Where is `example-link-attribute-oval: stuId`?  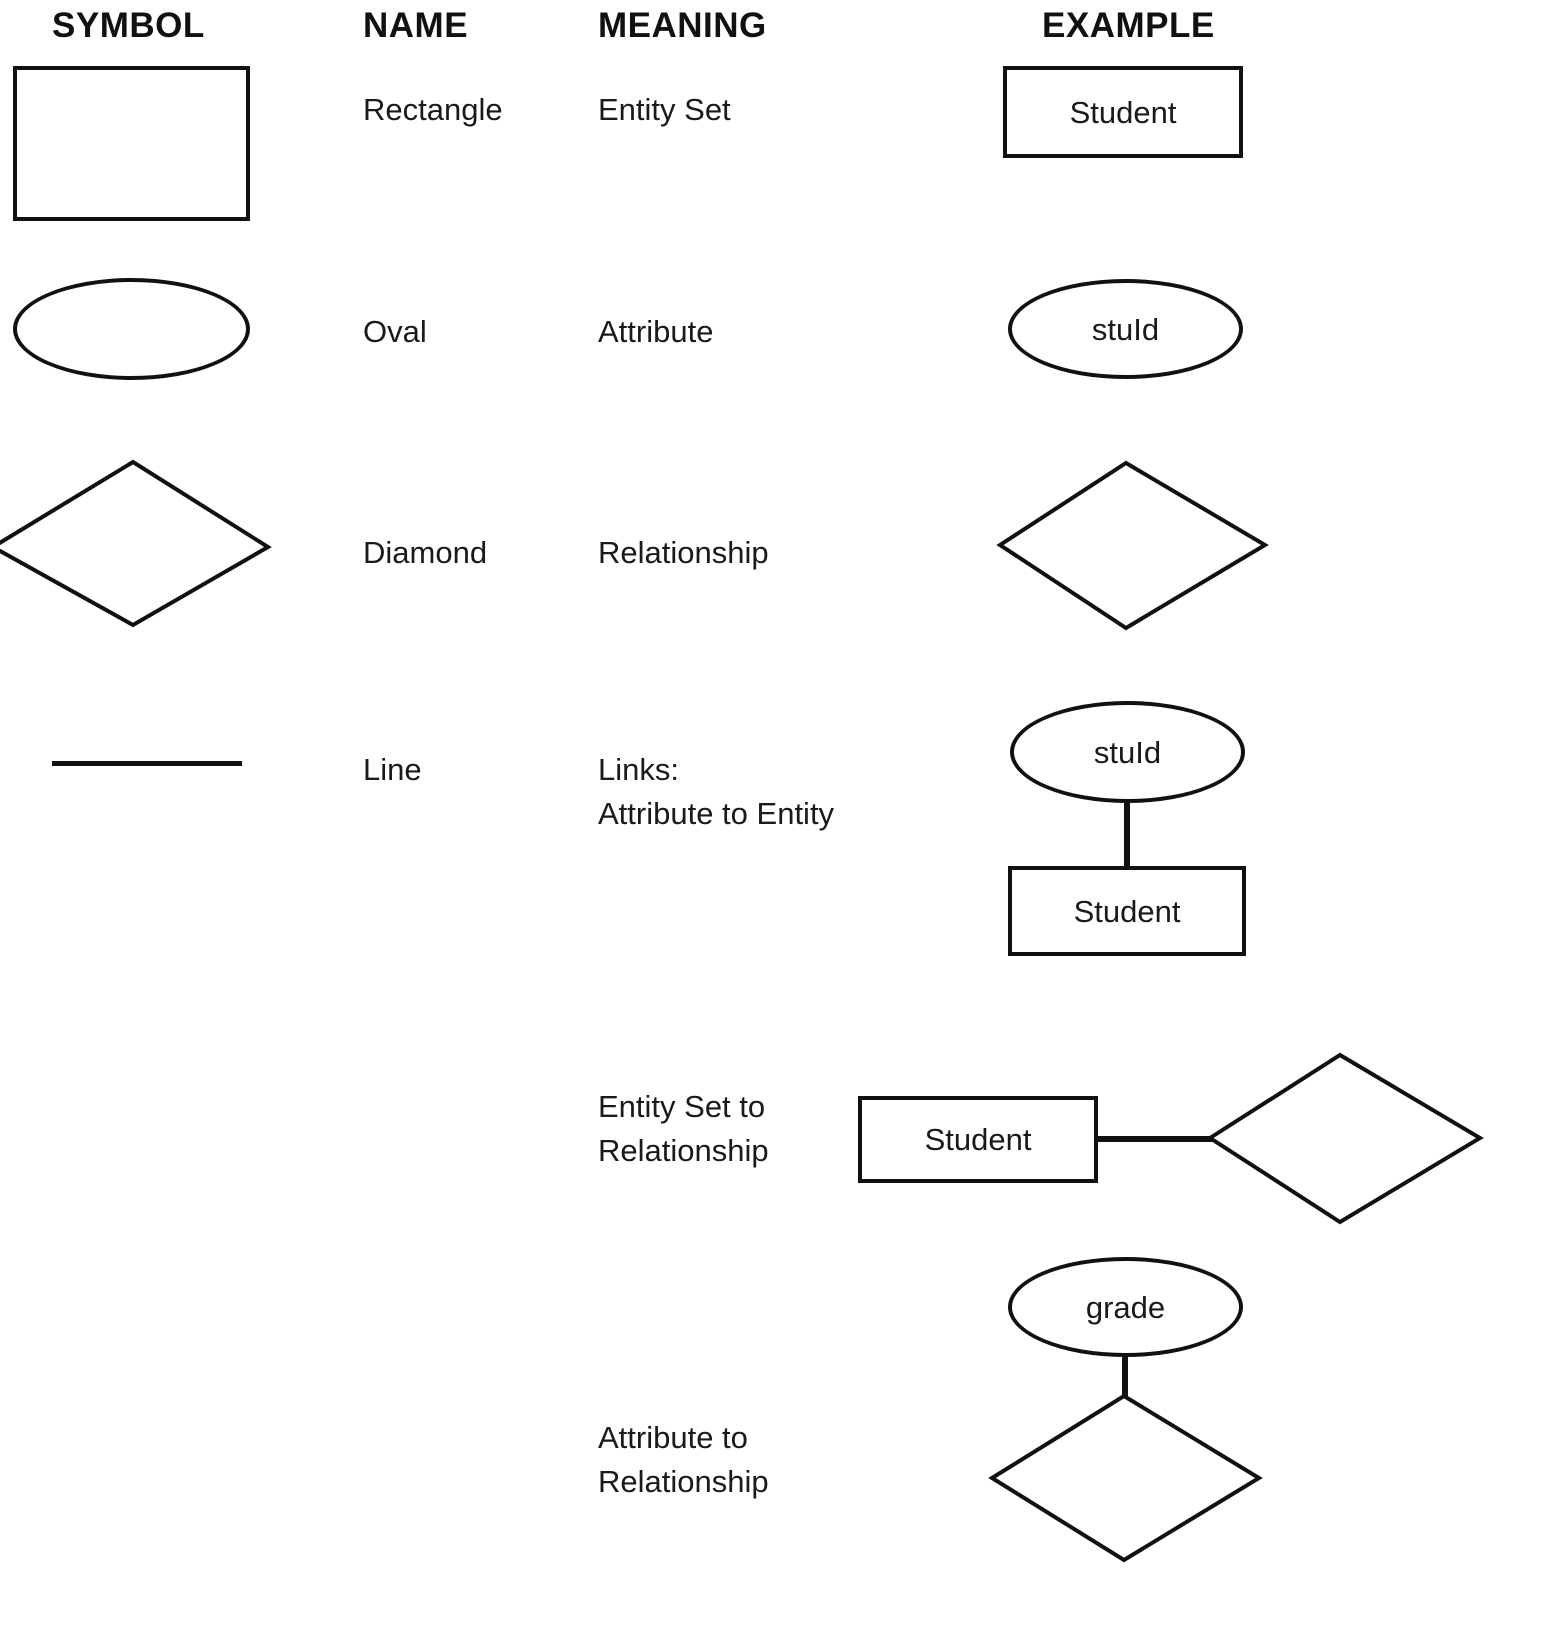 example-link-attribute-oval: stuId is located at coordinates (1127, 752).